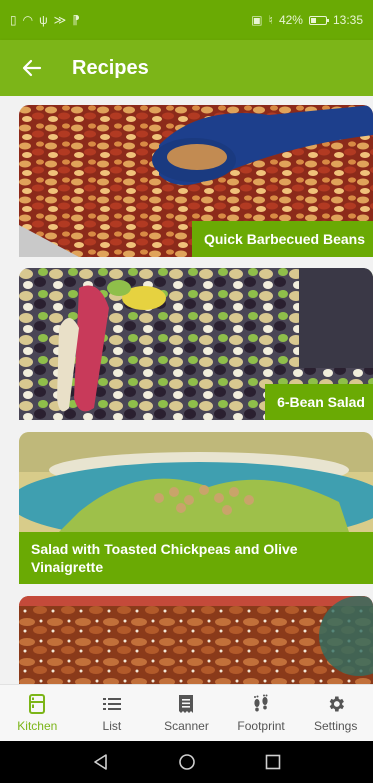 This screenshot has width=373, height=783. Describe the element at coordinates (60, 20) in the screenshot. I see `signal-icon: ≫` at that location.